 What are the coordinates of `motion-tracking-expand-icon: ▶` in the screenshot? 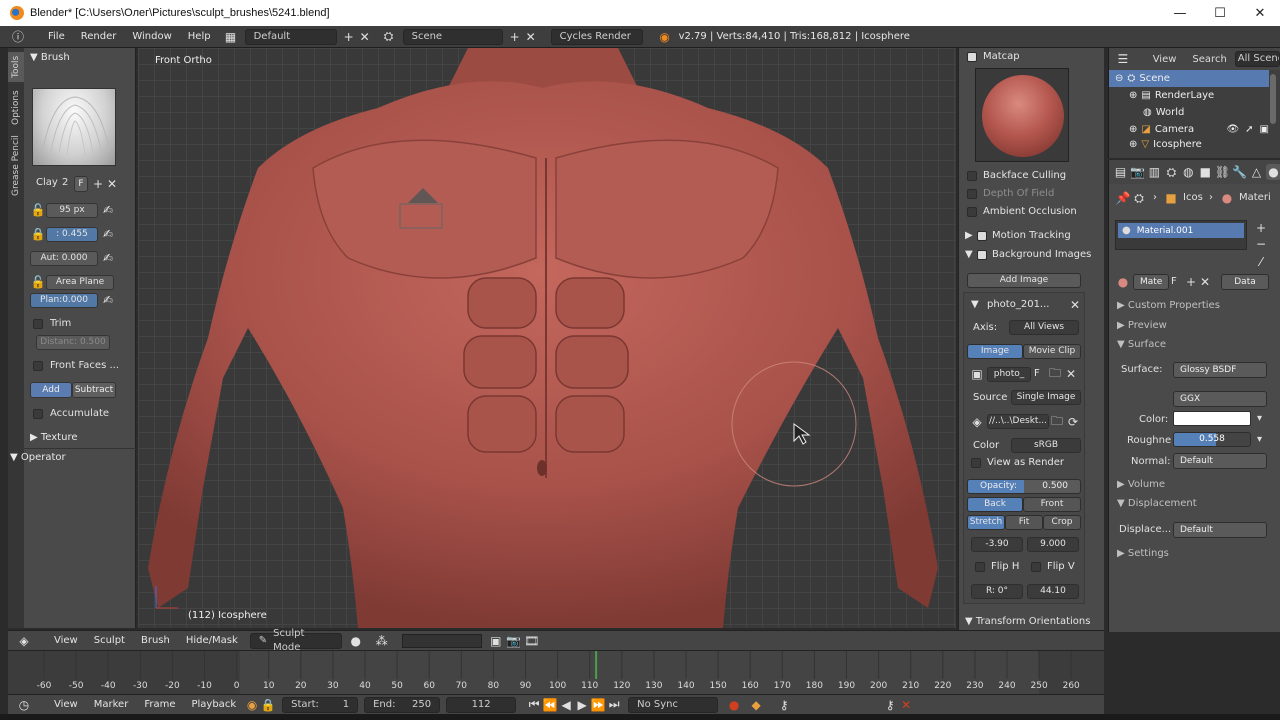 It's located at (969, 235).